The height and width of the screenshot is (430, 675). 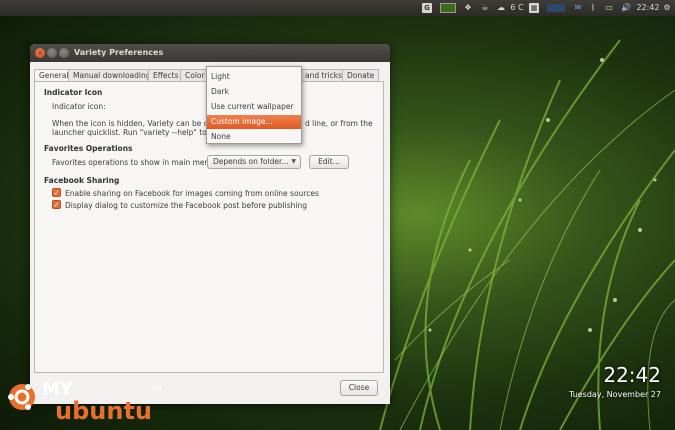 What do you see at coordinates (339, 123) in the screenshot?
I see `indicator-help-1b: d line, or from the` at bounding box center [339, 123].